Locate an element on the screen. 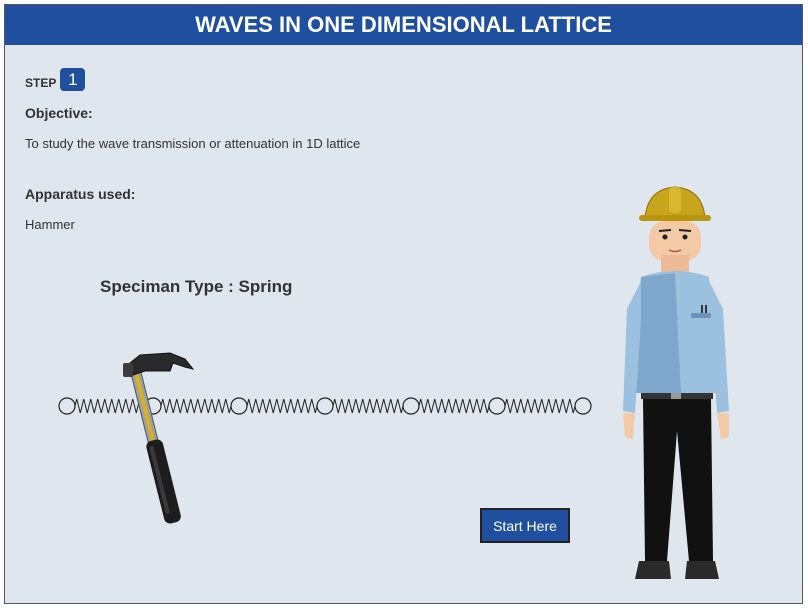 Image resolution: width=808 pixels, height=609 pixels. step-indicator: STEP 1 is located at coordinates (55, 79).